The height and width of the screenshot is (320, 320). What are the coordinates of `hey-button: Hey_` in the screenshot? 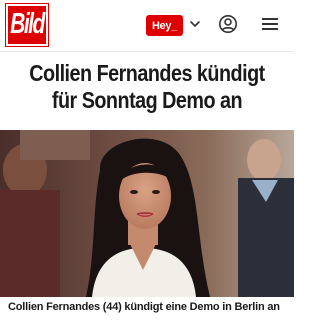 It's located at (164, 25).